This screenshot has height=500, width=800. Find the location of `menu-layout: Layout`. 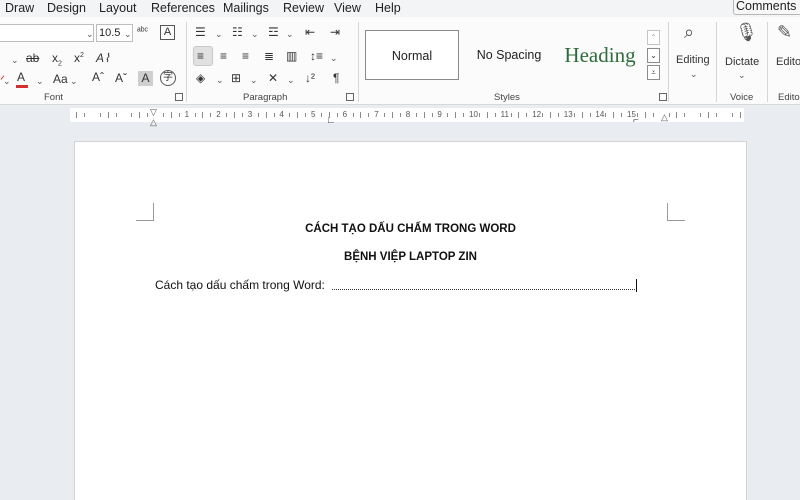

menu-layout: Layout is located at coordinates (118, 8).